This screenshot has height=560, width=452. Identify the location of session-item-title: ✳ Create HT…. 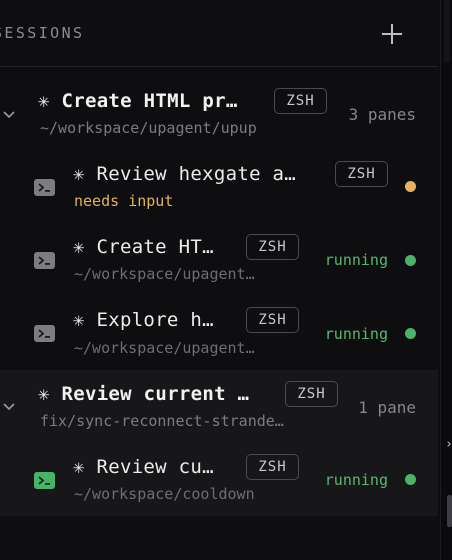
(143, 247).